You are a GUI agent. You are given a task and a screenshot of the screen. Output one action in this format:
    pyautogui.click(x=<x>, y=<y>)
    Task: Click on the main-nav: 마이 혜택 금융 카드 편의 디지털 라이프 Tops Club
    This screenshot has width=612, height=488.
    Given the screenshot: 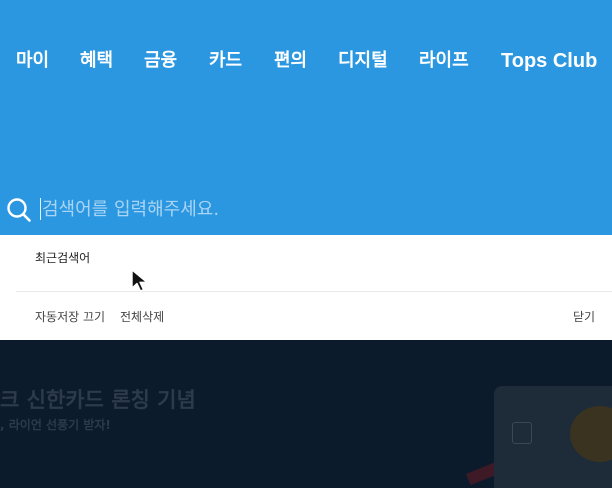 What is the action you would take?
    pyautogui.click(x=306, y=61)
    